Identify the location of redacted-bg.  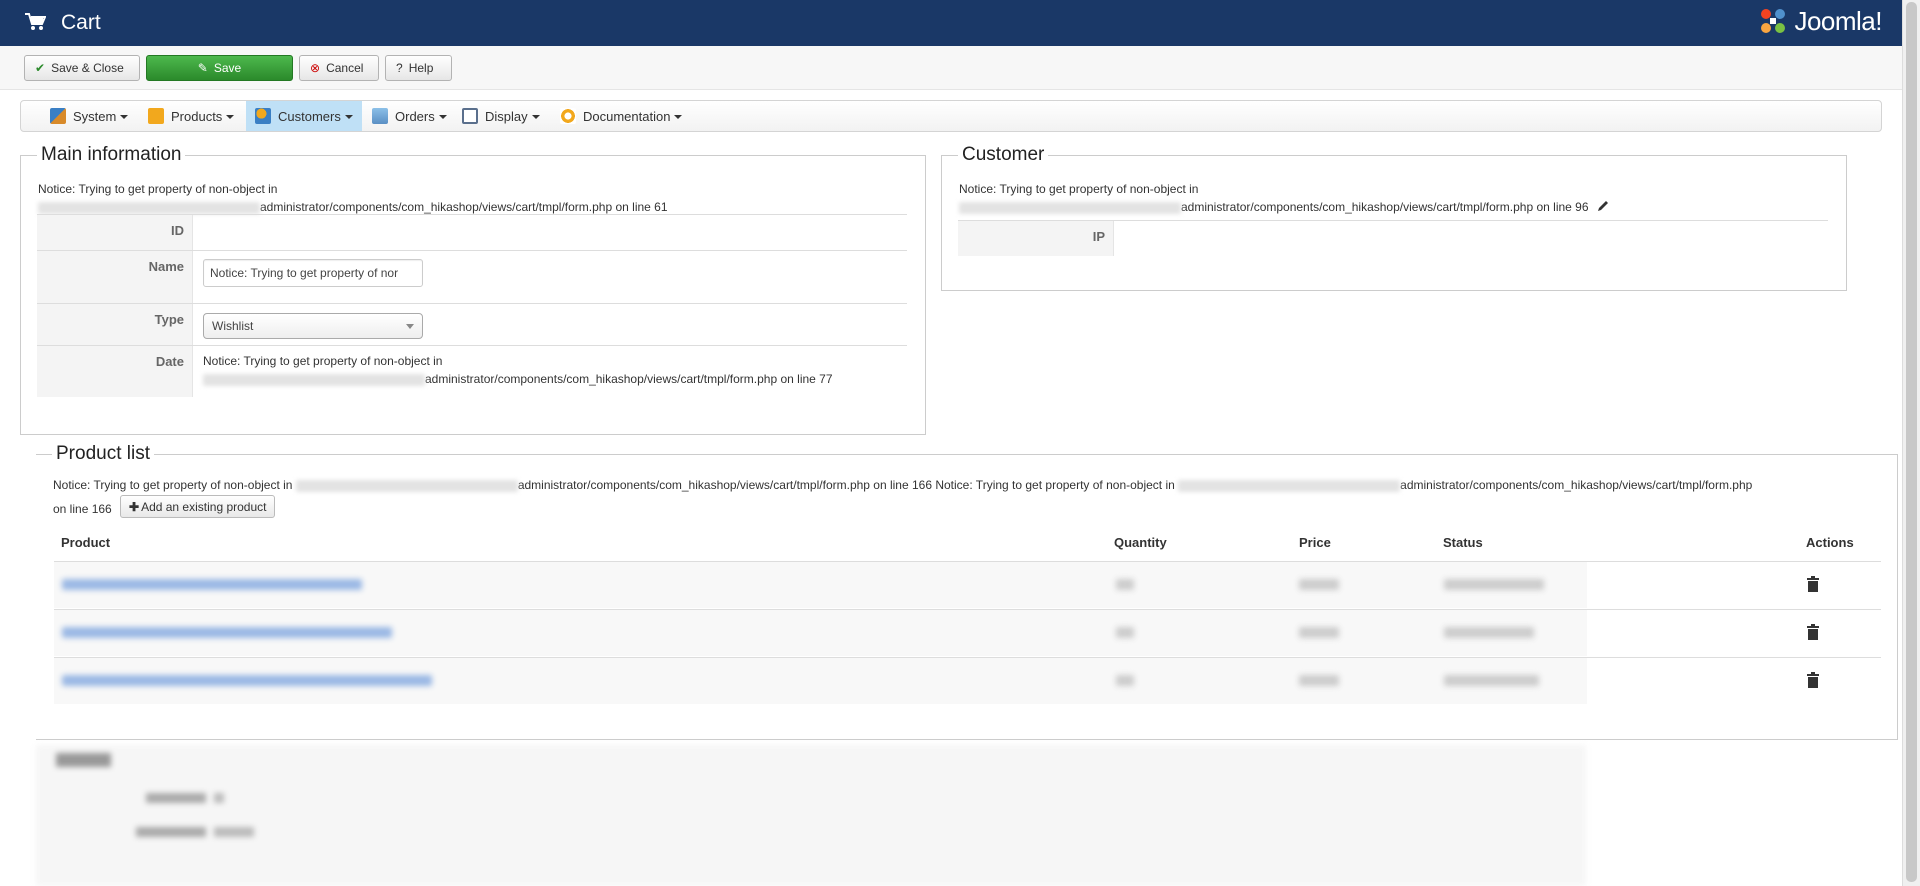
(811, 815).